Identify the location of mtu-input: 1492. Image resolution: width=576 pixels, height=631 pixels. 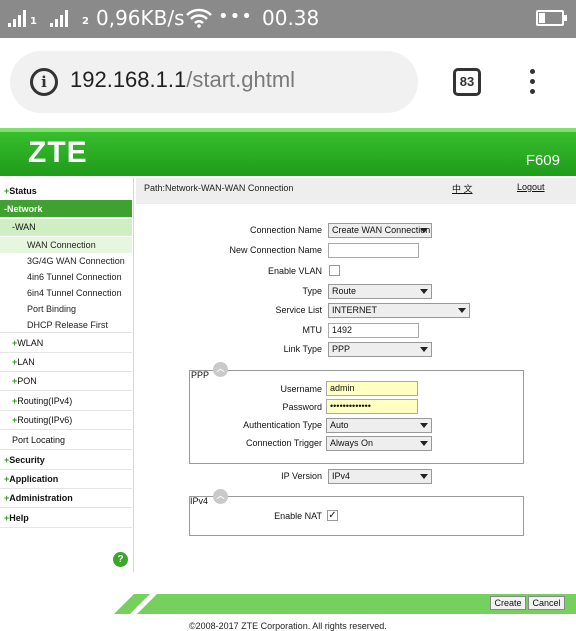
(373, 330).